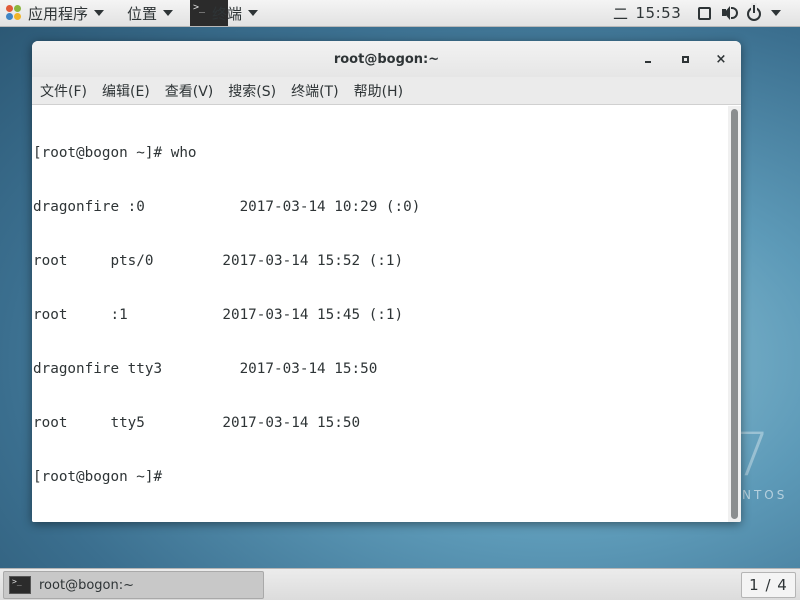  I want to click on terminal-app-menu: >_ 终端, so click(225, 13).